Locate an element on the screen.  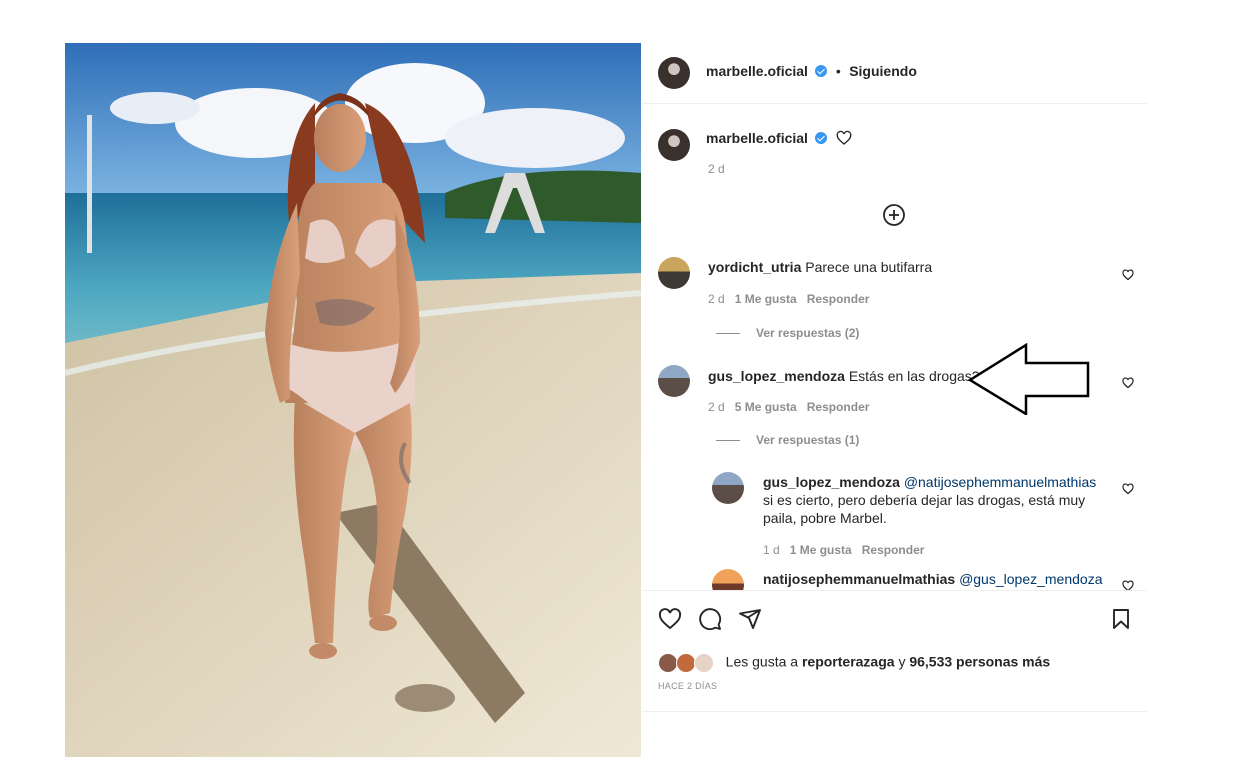
likes-joiner: y is located at coordinates (902, 661).